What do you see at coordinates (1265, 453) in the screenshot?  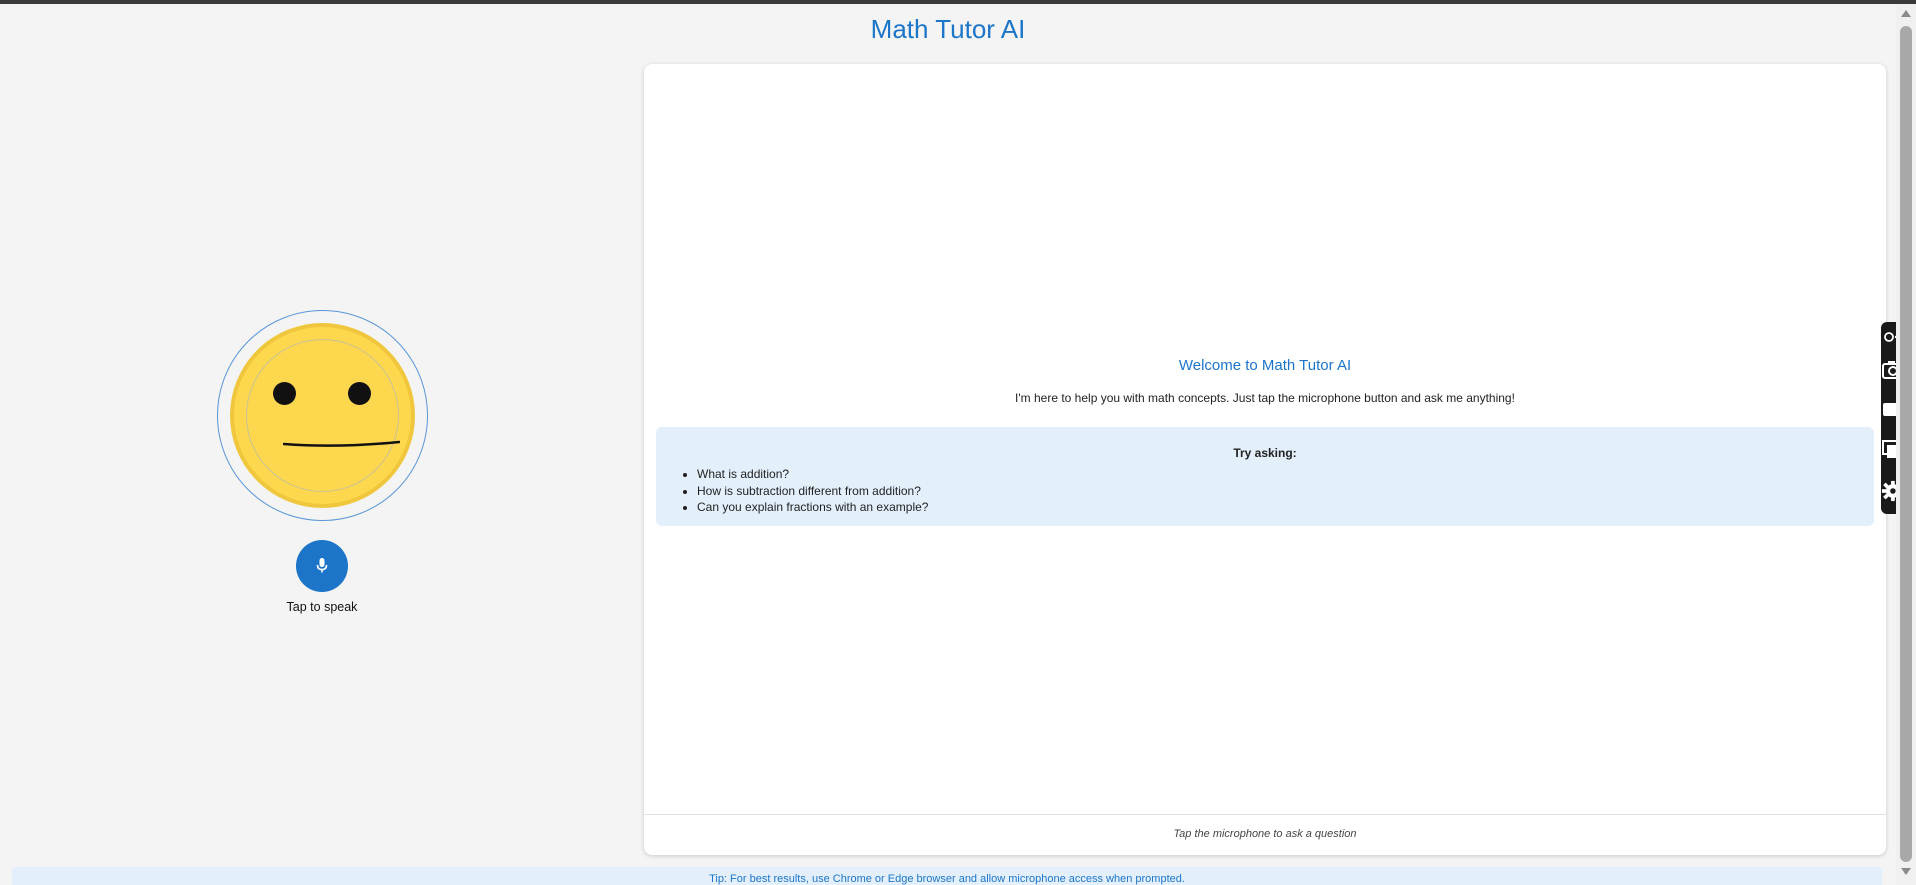 I see `suggestions-title: Try asking:` at bounding box center [1265, 453].